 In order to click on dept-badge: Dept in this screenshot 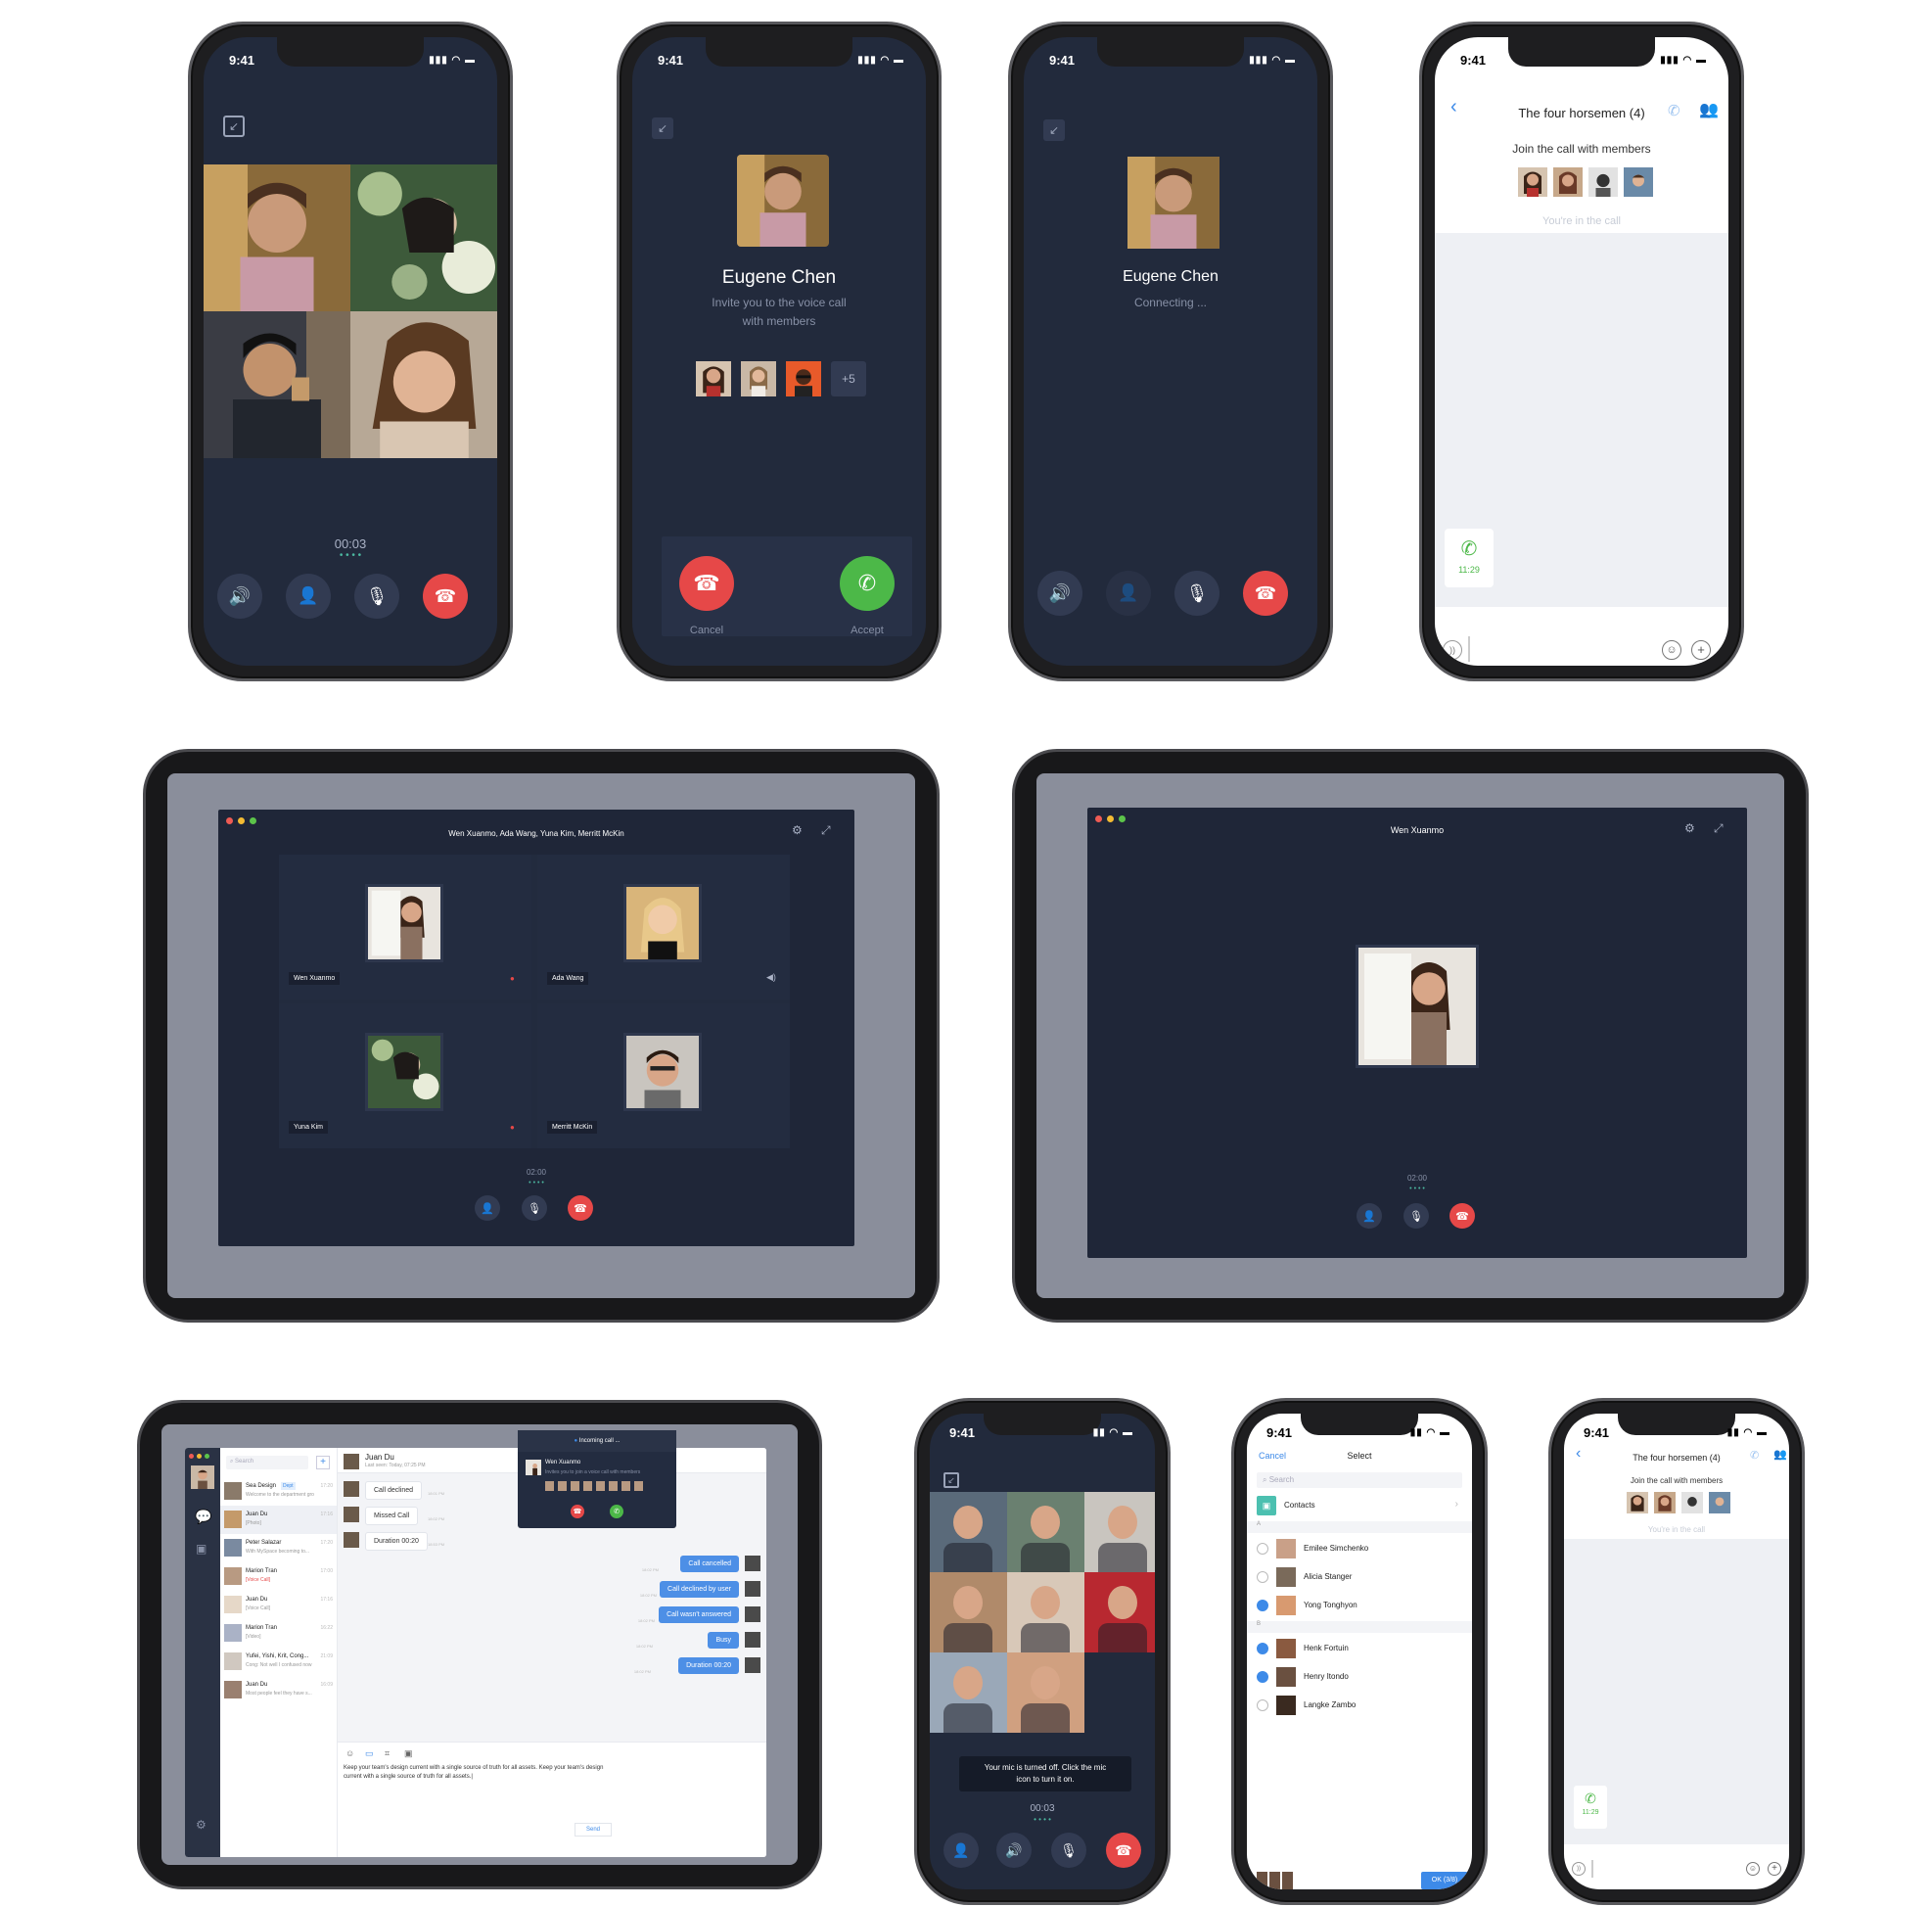, I will do `click(288, 1486)`.